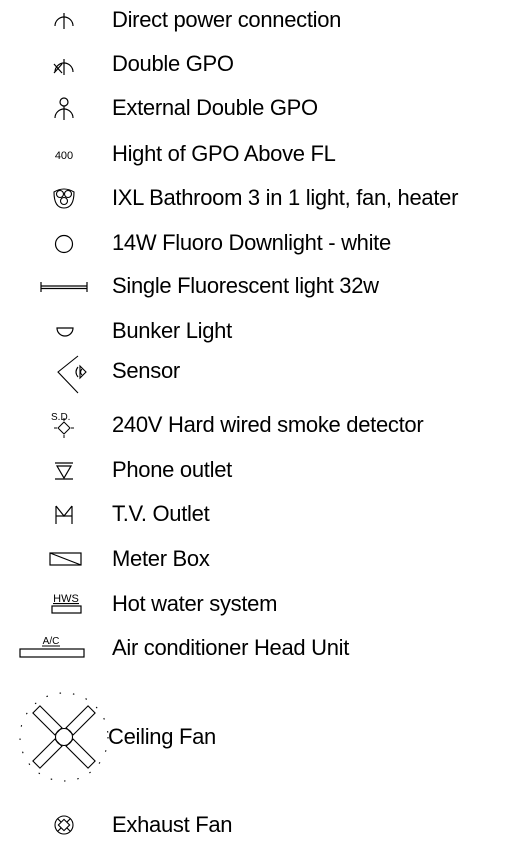 The height and width of the screenshot is (845, 512). Describe the element at coordinates (45, 286) in the screenshot. I see `fluorescent-light-icon` at that location.